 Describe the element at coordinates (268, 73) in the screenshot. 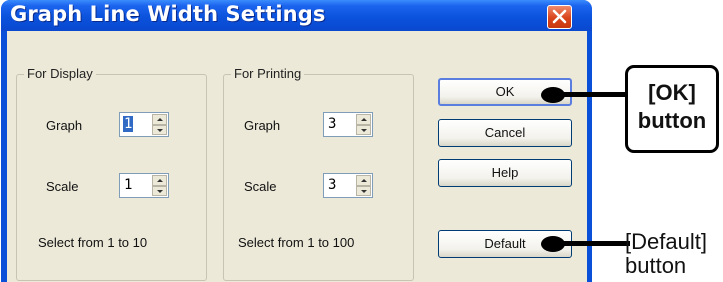

I see `printing-group-label: For Printing` at that location.